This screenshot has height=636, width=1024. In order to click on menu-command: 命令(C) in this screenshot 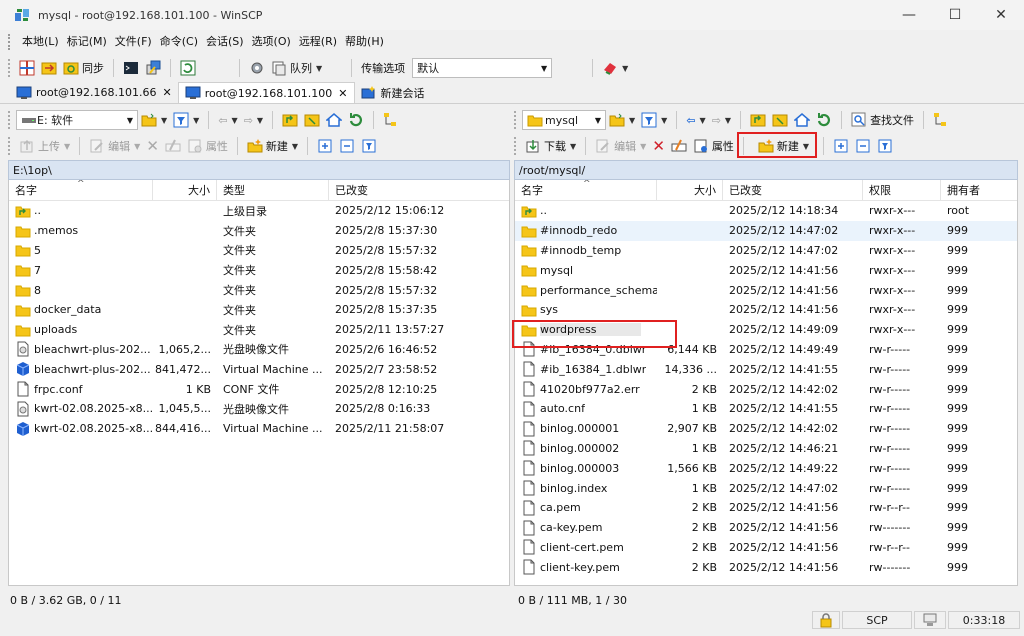, I will do `click(179, 42)`.